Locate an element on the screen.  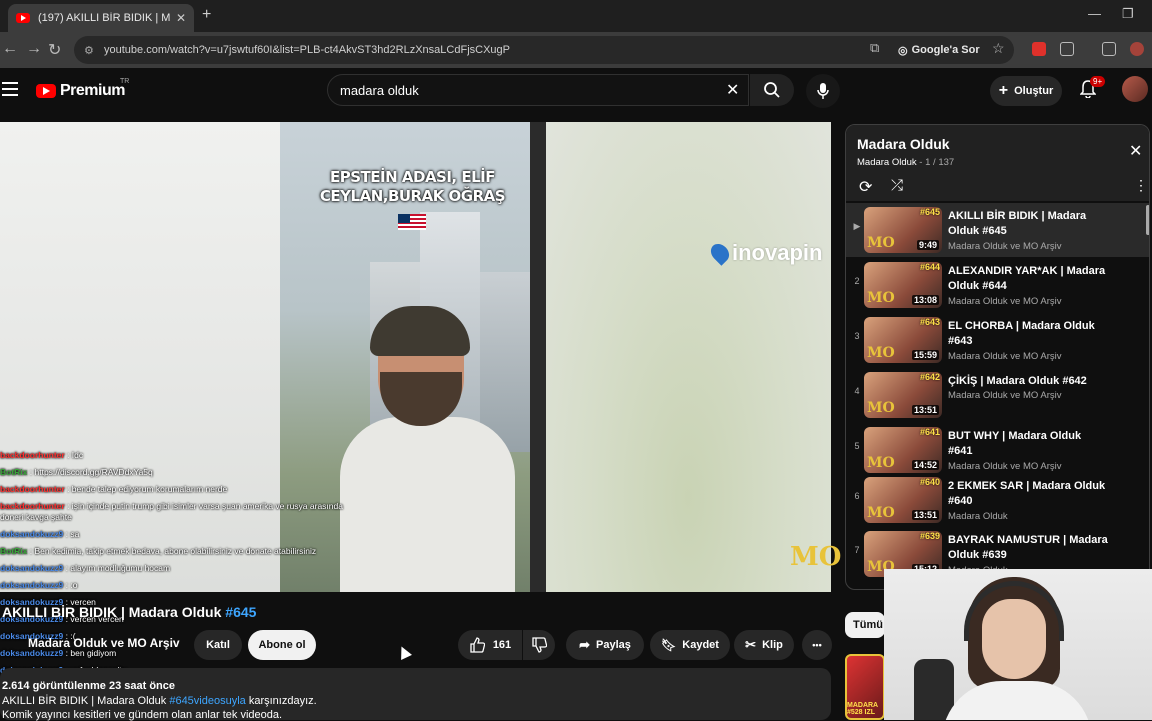
episode-number: #639 is located at coordinates (929, 536).